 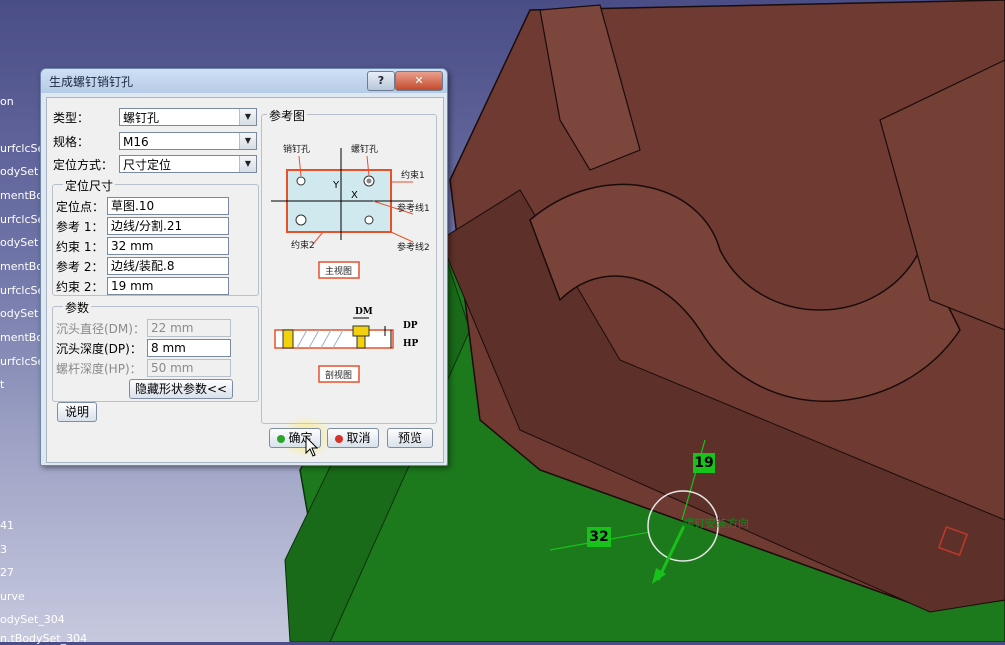 I want to click on spec-value: M16, so click(x=136, y=142).